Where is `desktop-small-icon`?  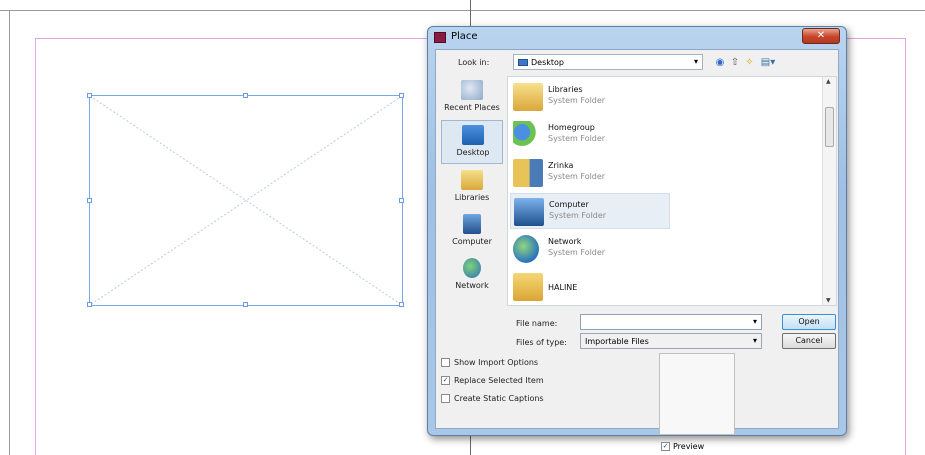
desktop-small-icon is located at coordinates (523, 62).